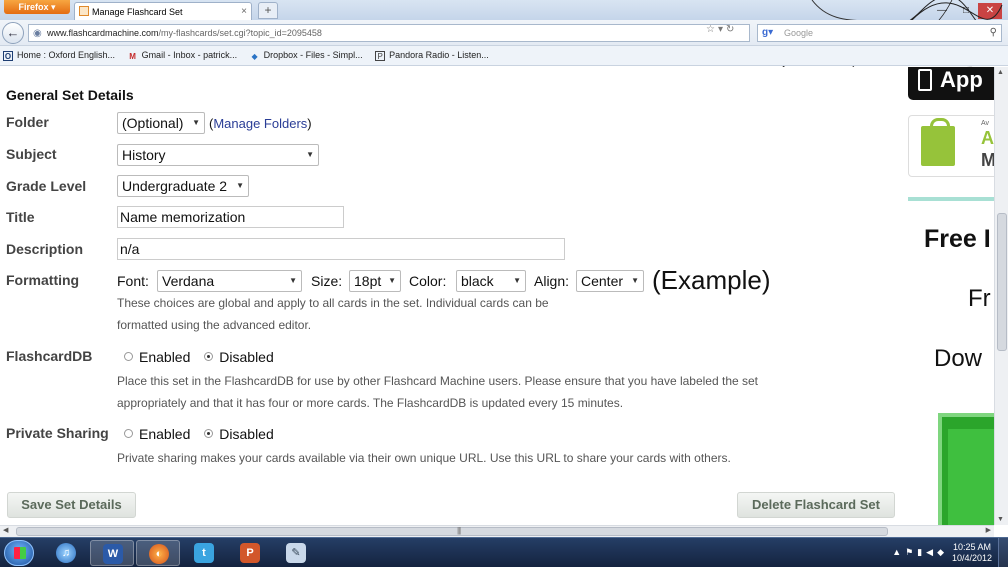 The height and width of the screenshot is (567, 1008). What do you see at coordinates (957, 239) in the screenshot?
I see `ad-free-text: Free I` at bounding box center [957, 239].